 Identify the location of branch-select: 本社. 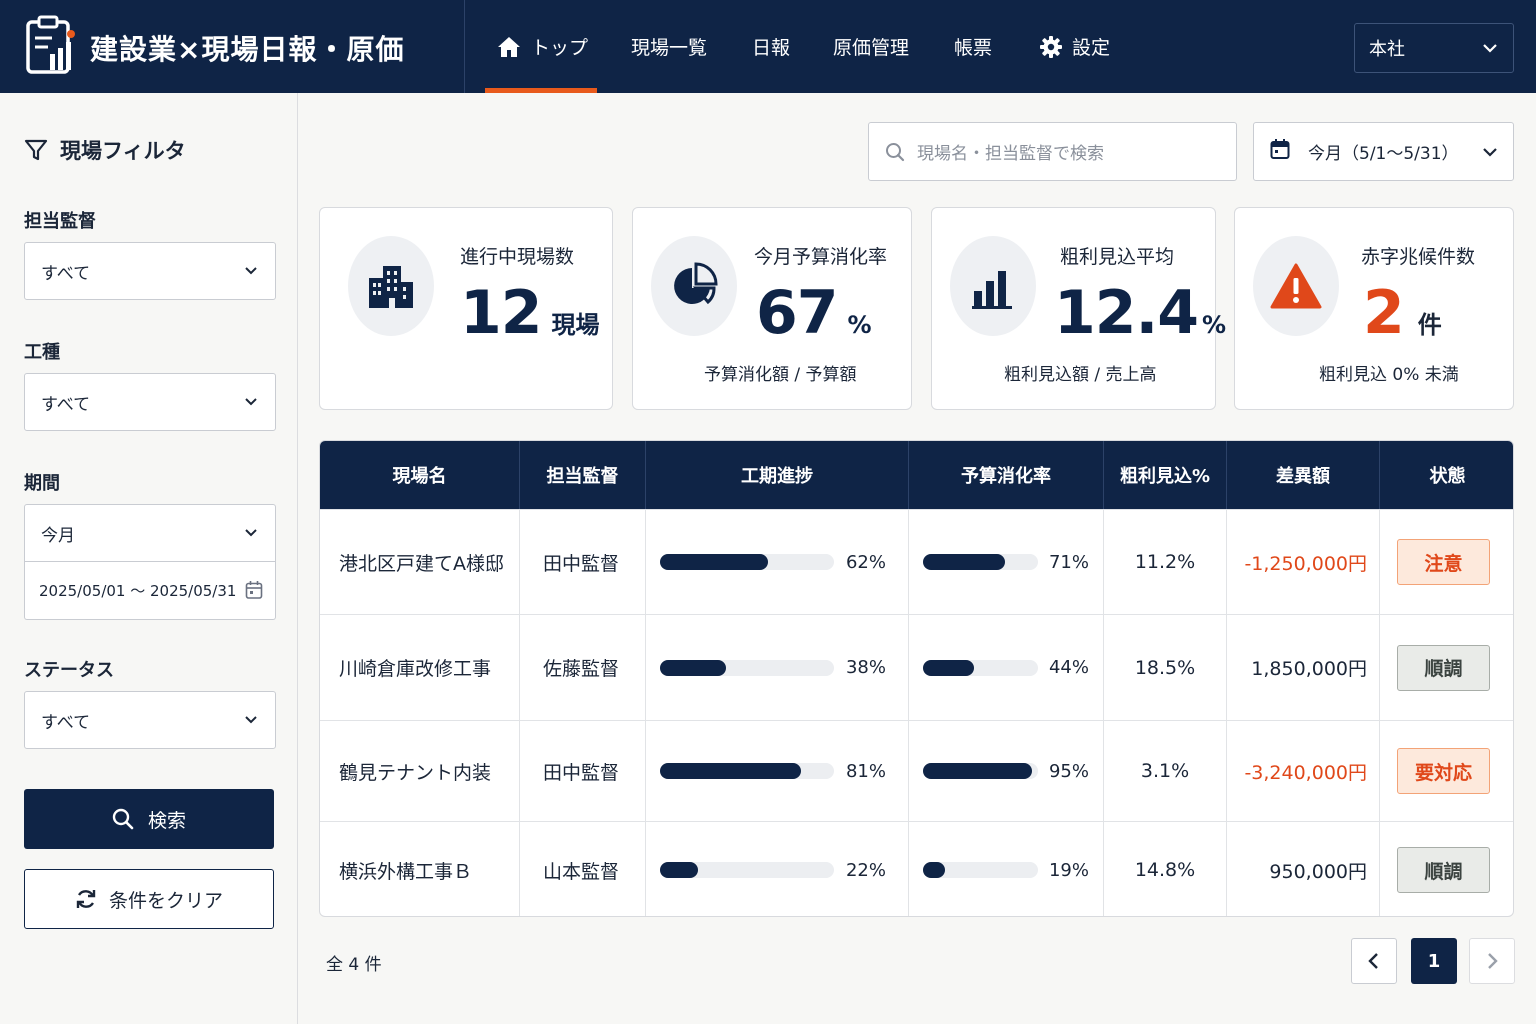
(1434, 48).